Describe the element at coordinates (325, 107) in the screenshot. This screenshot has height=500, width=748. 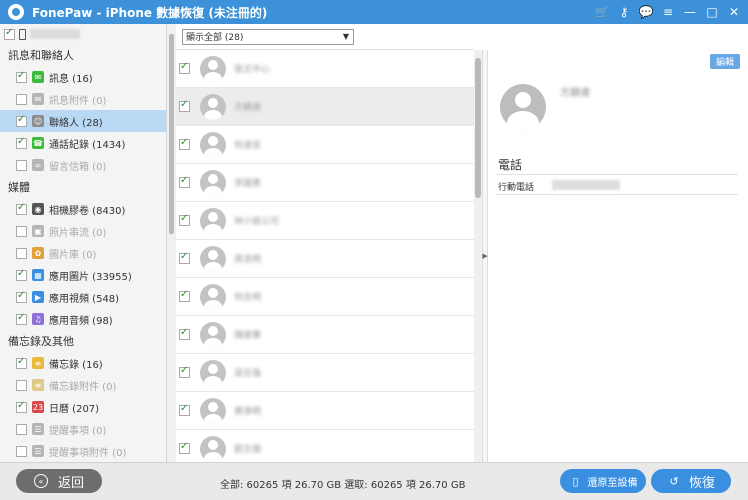
I see `contact-row: 方錦達` at that location.